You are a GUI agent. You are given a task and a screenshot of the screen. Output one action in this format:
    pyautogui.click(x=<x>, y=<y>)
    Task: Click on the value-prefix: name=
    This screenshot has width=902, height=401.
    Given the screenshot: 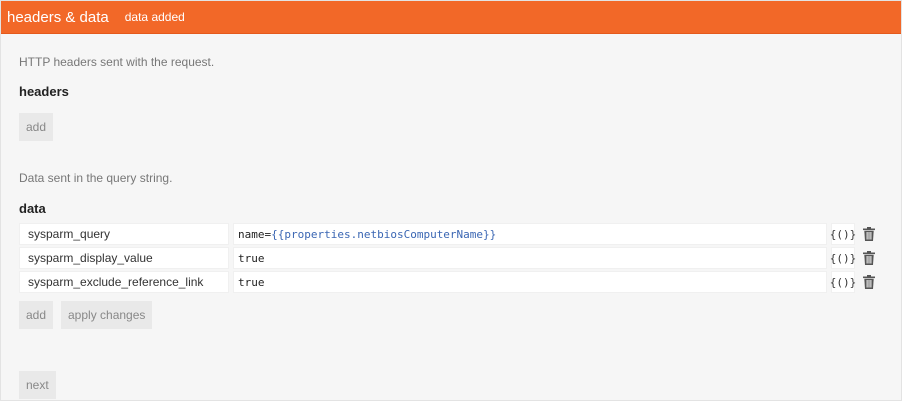 What is the action you would take?
    pyautogui.click(x=255, y=234)
    